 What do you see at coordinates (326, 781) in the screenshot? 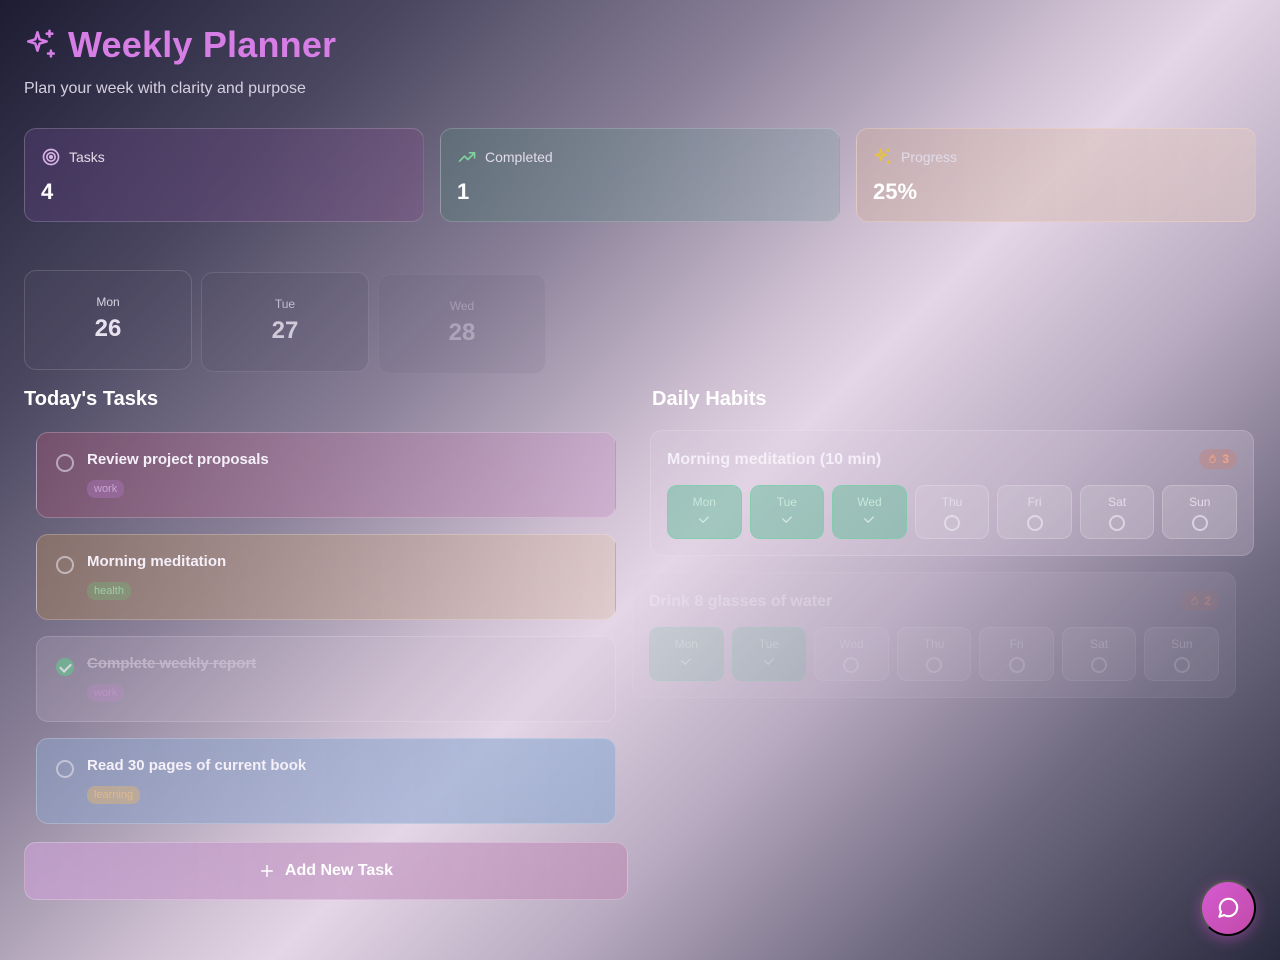
I see `task-item: Read 30 pages of current book learning` at bounding box center [326, 781].